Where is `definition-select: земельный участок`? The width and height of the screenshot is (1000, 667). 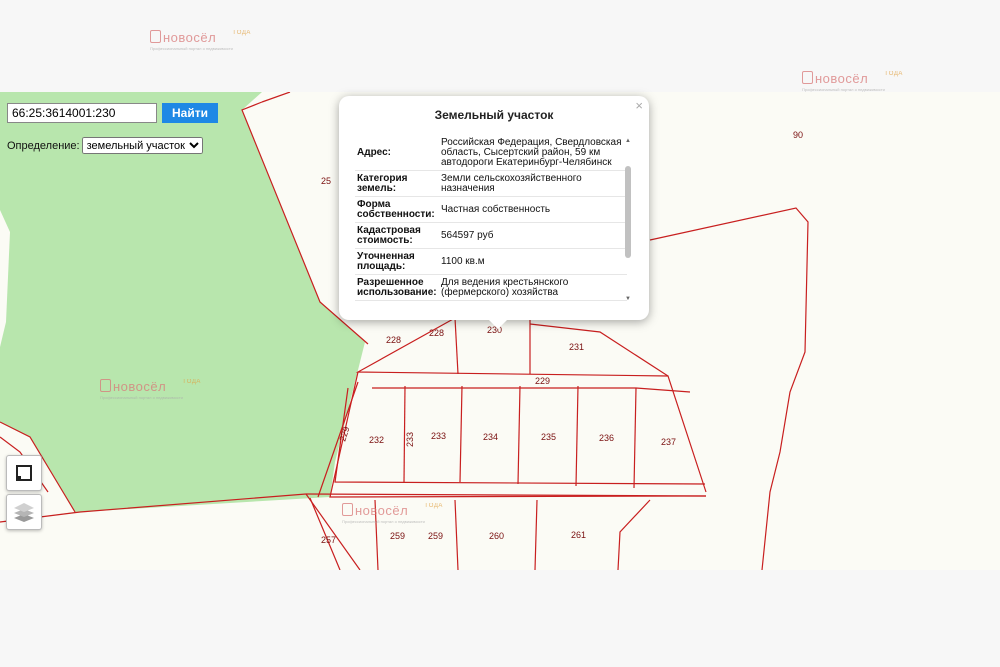
definition-select: земельный участок is located at coordinates (142, 145).